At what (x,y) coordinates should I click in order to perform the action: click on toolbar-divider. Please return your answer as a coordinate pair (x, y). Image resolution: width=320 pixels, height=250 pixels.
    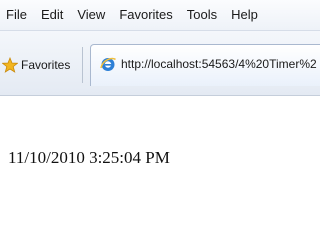
    Looking at the image, I should click on (82, 65).